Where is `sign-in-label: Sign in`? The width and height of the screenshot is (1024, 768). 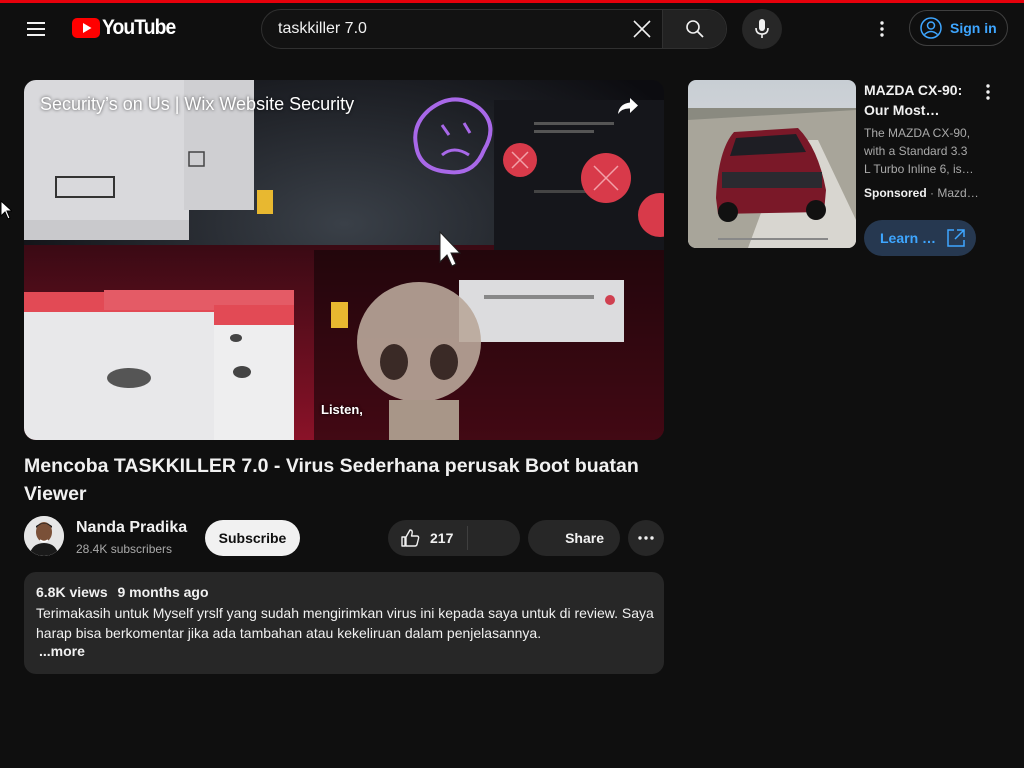
sign-in-label: Sign in is located at coordinates (973, 28).